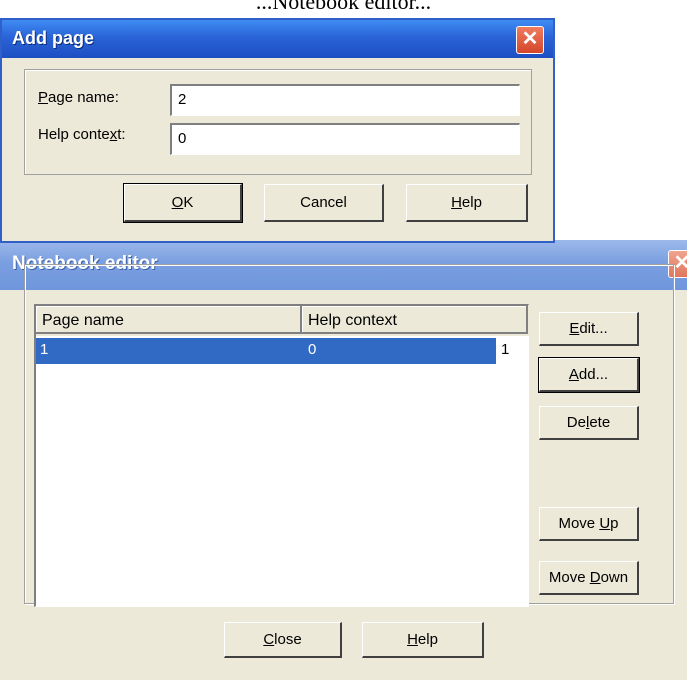 This screenshot has height=680, width=687. I want to click on row-extra-value: 1, so click(505, 349).